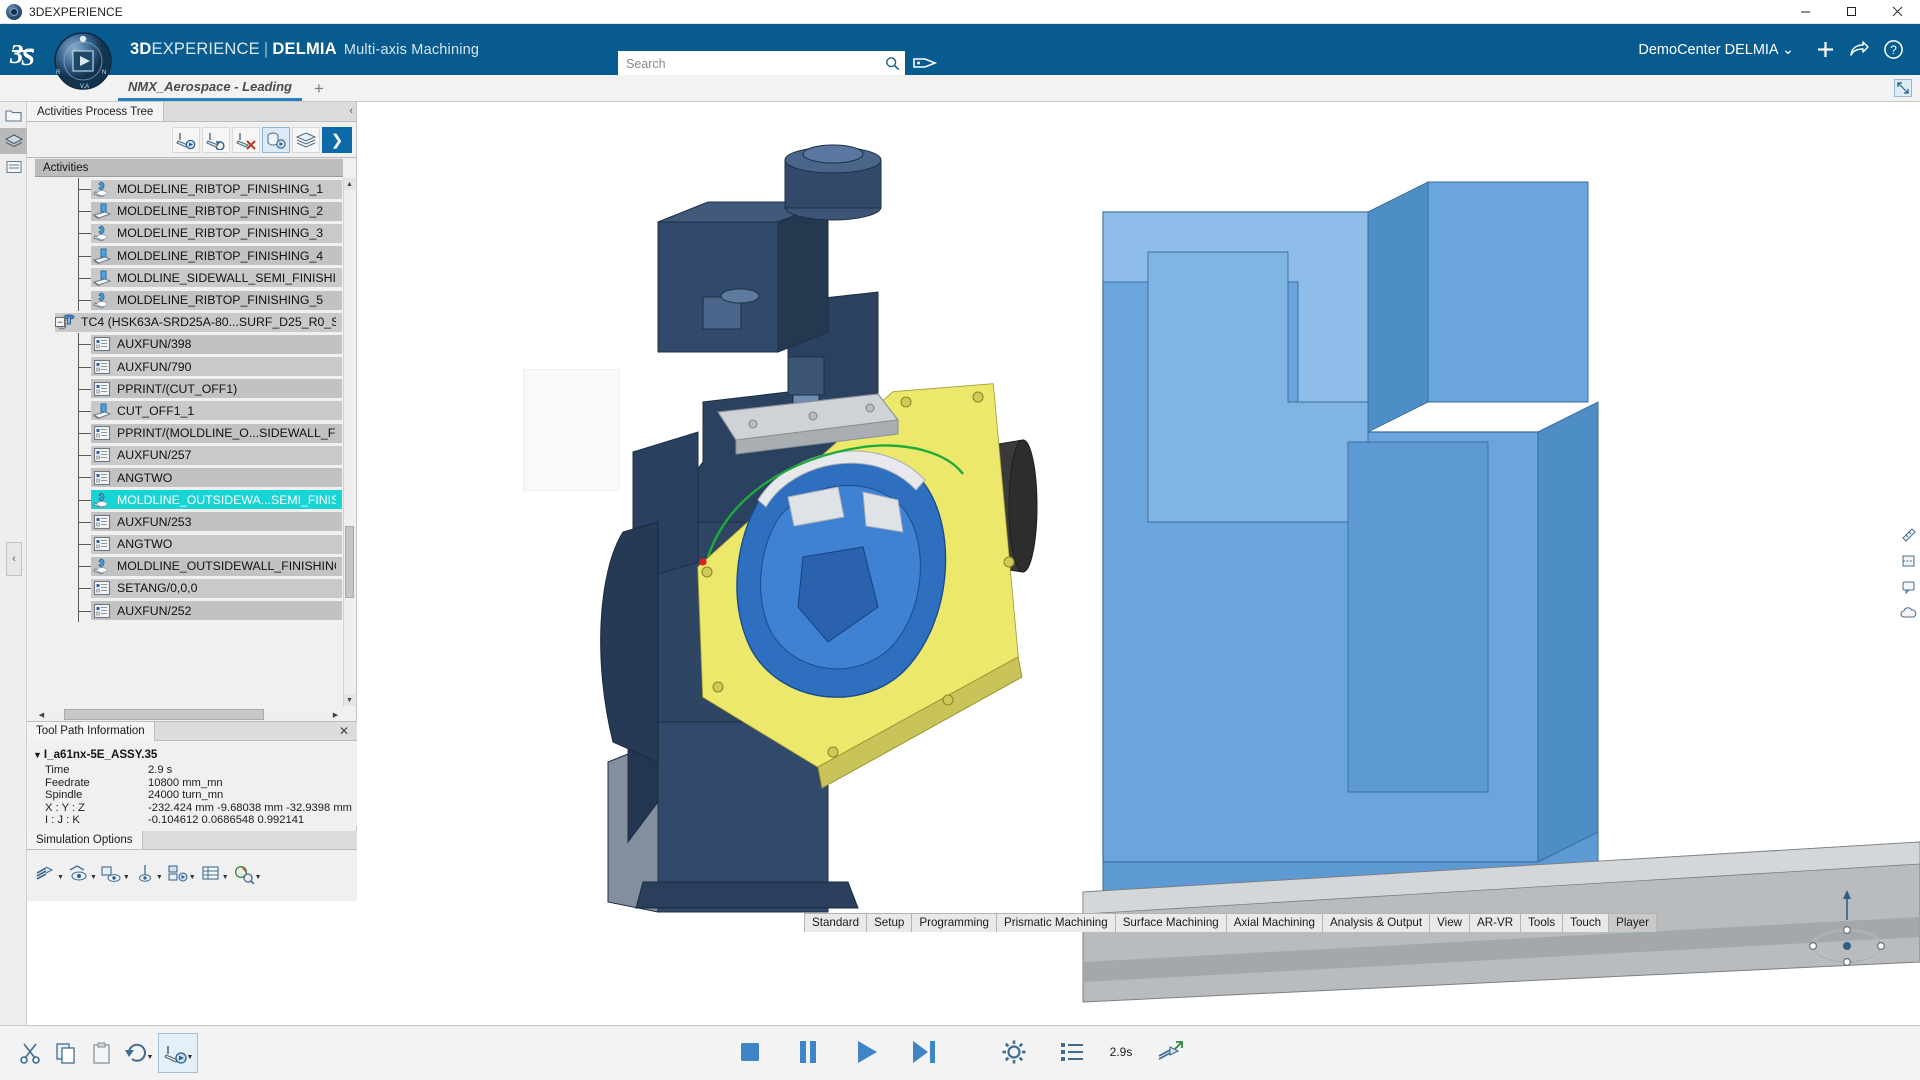 This screenshot has height=1080, width=1920. I want to click on machine-simulation-button, so click(276, 139).